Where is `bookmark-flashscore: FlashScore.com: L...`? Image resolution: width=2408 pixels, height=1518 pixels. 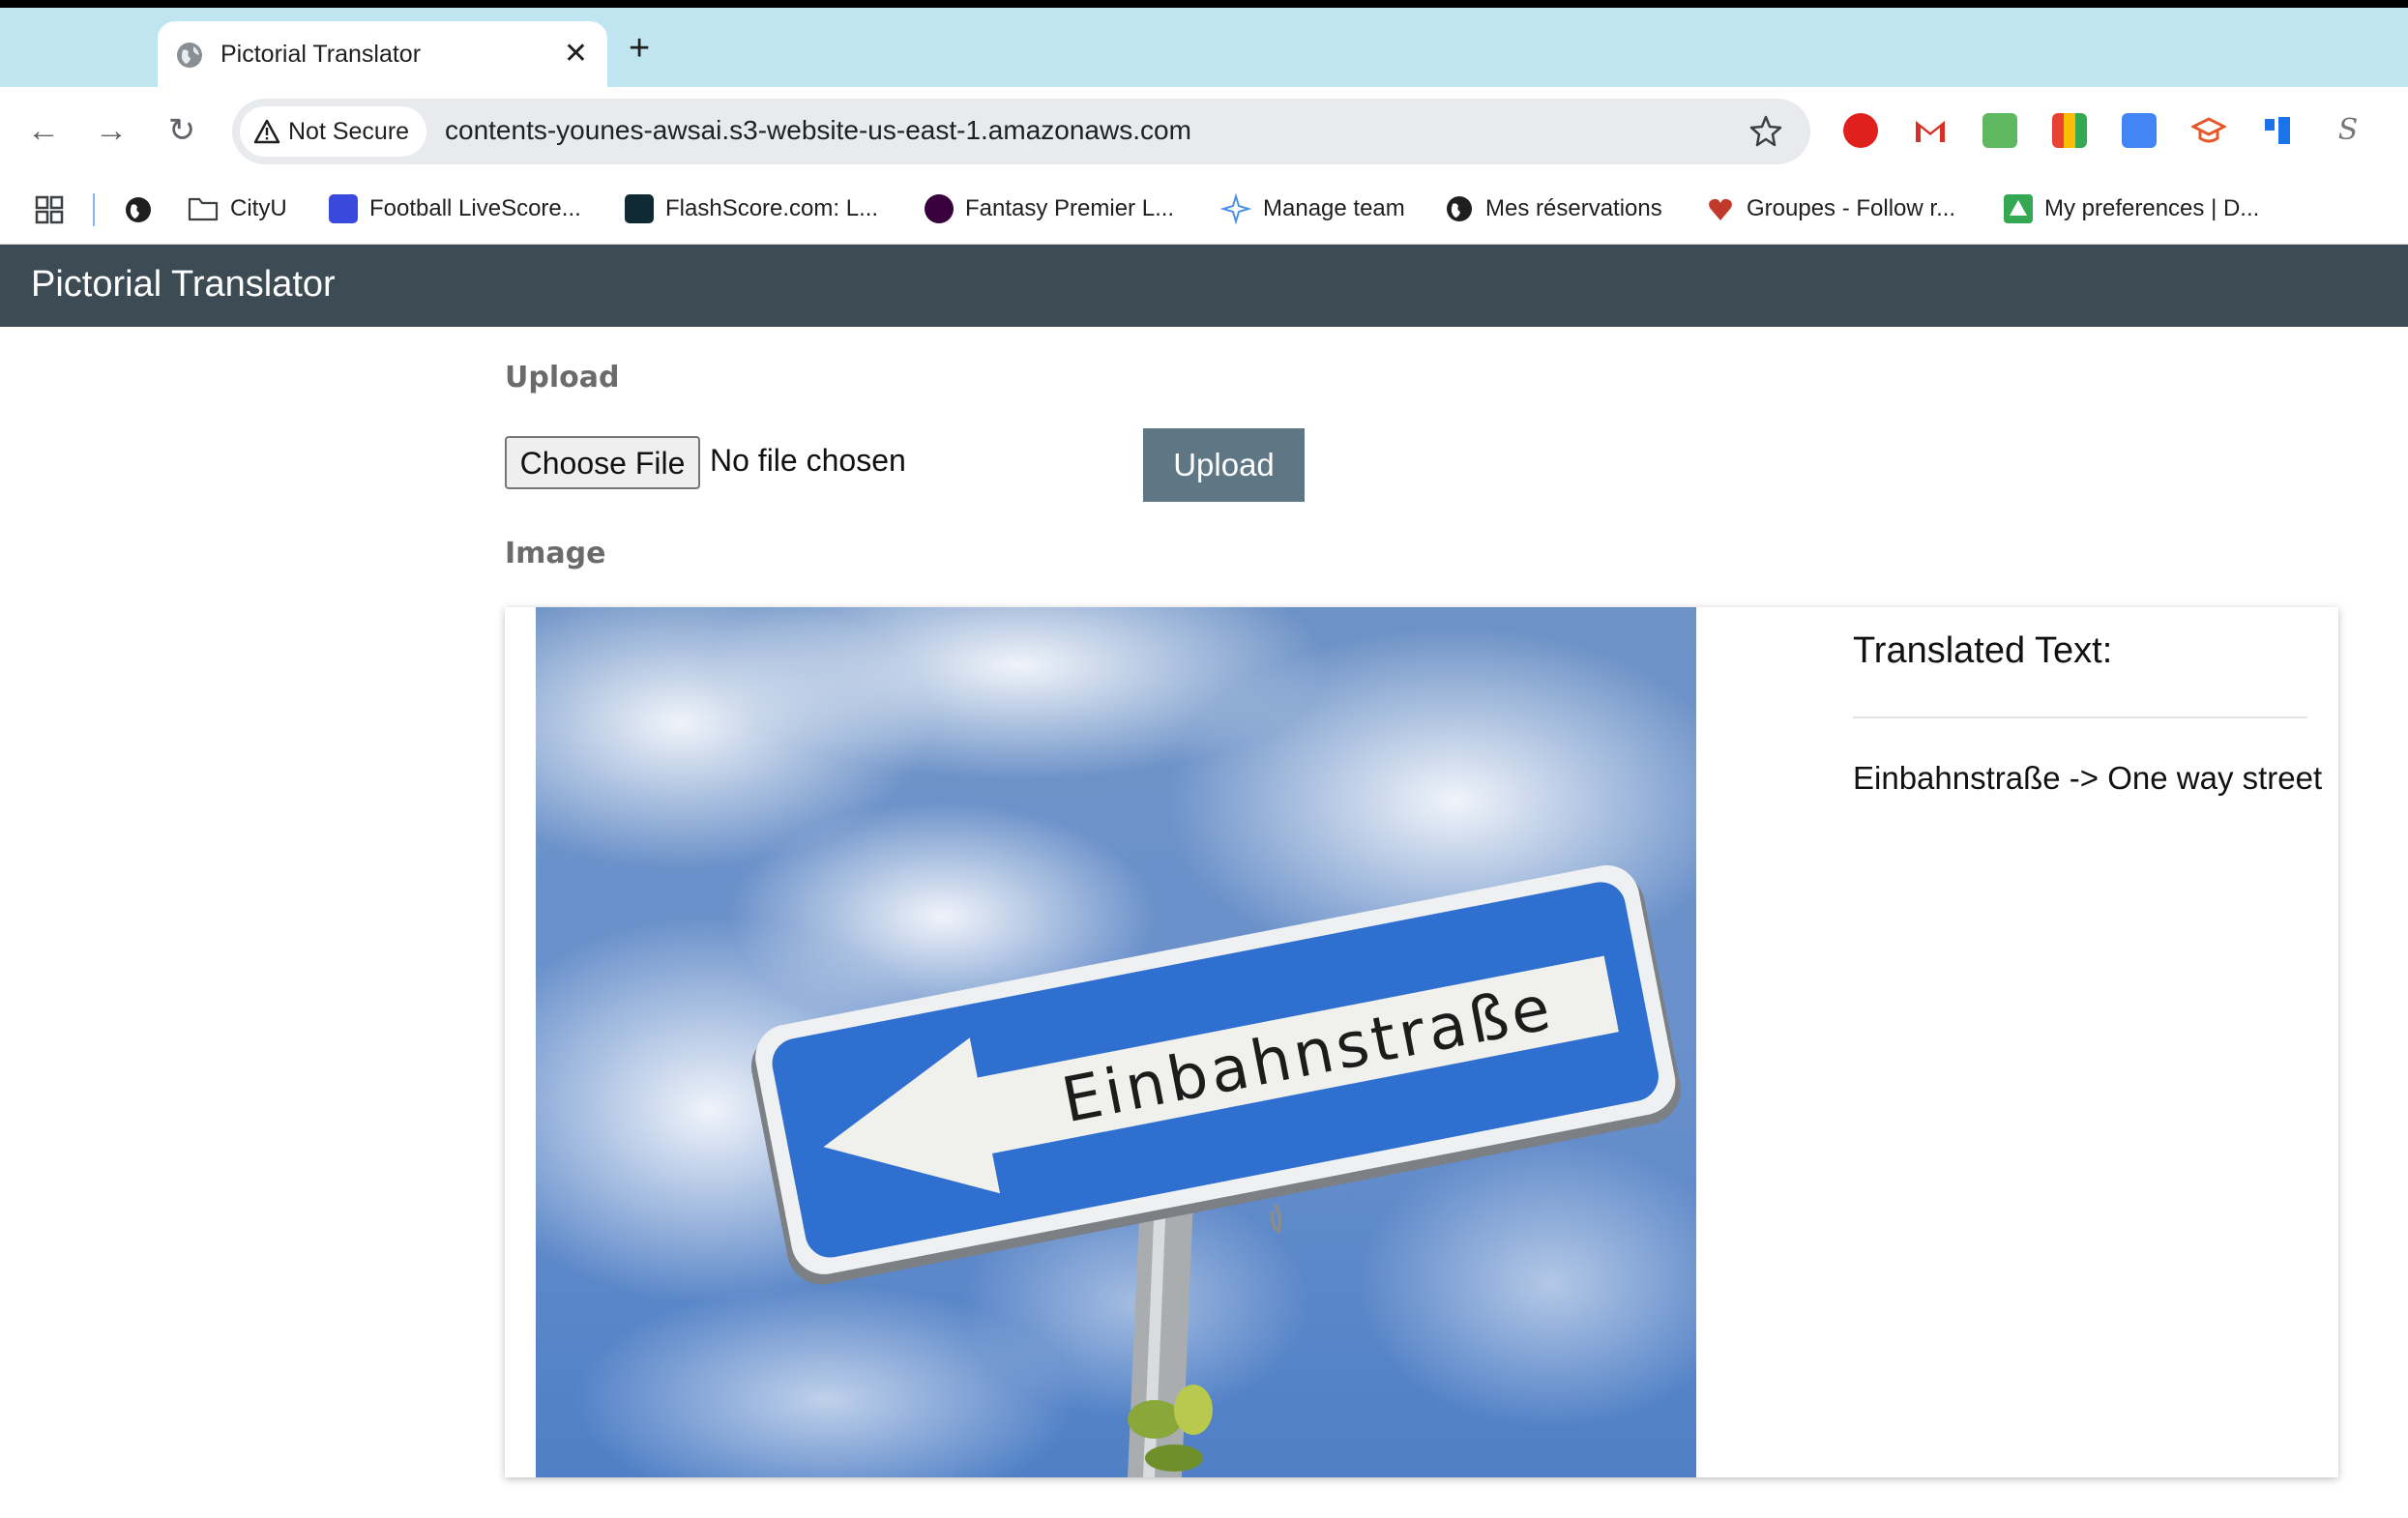 bookmark-flashscore: FlashScore.com: L... is located at coordinates (751, 208).